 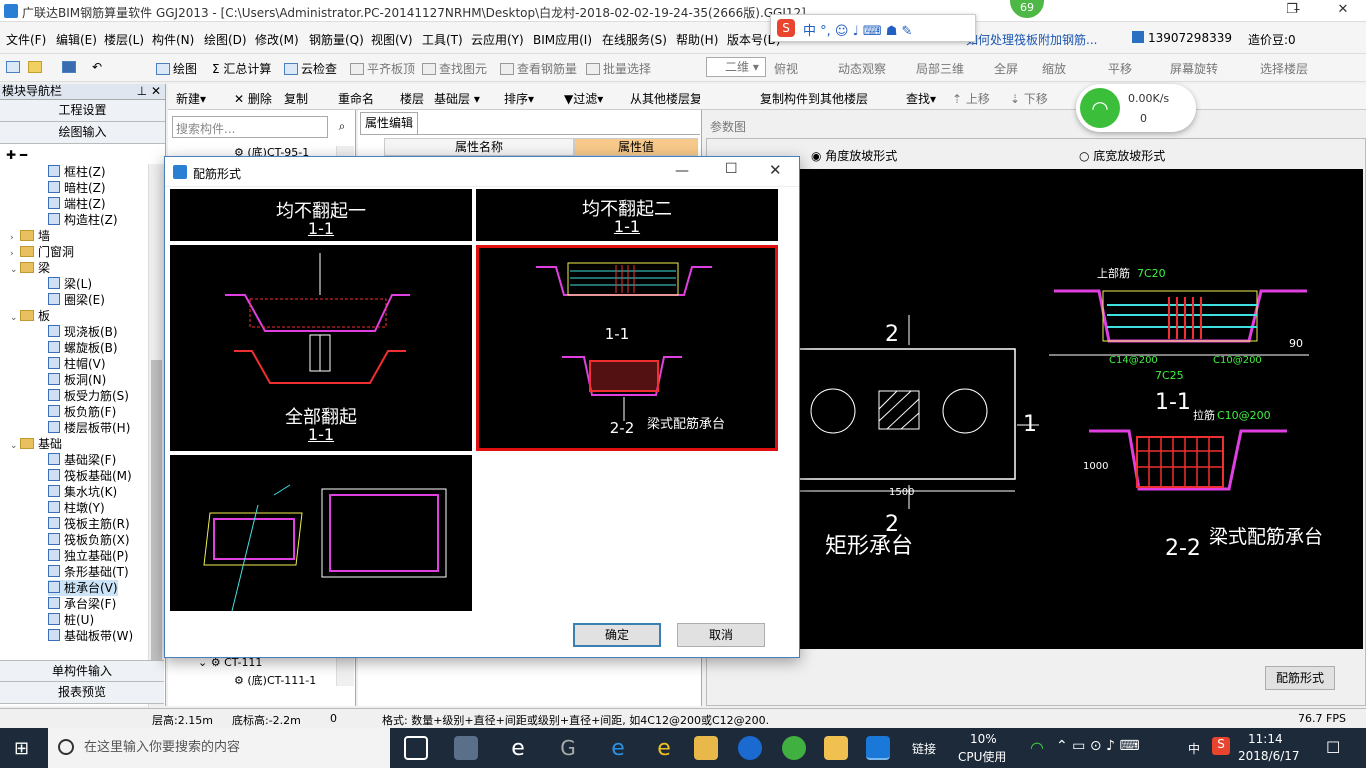 I want to click on rebar-form-button: 配筋形式, so click(x=1300, y=678).